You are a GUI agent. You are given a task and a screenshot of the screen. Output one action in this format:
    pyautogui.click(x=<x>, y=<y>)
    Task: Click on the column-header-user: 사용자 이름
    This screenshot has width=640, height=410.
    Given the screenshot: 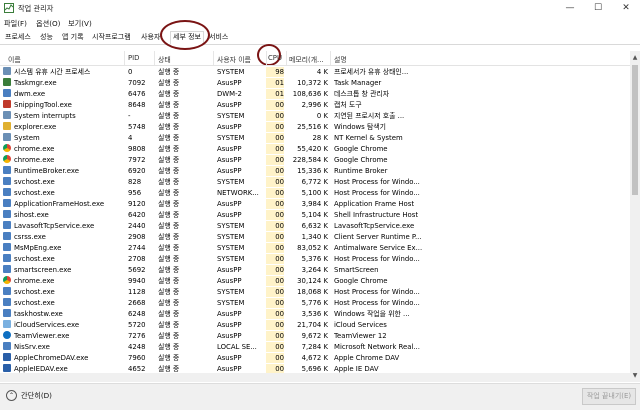 What is the action you would take?
    pyautogui.click(x=241, y=59)
    